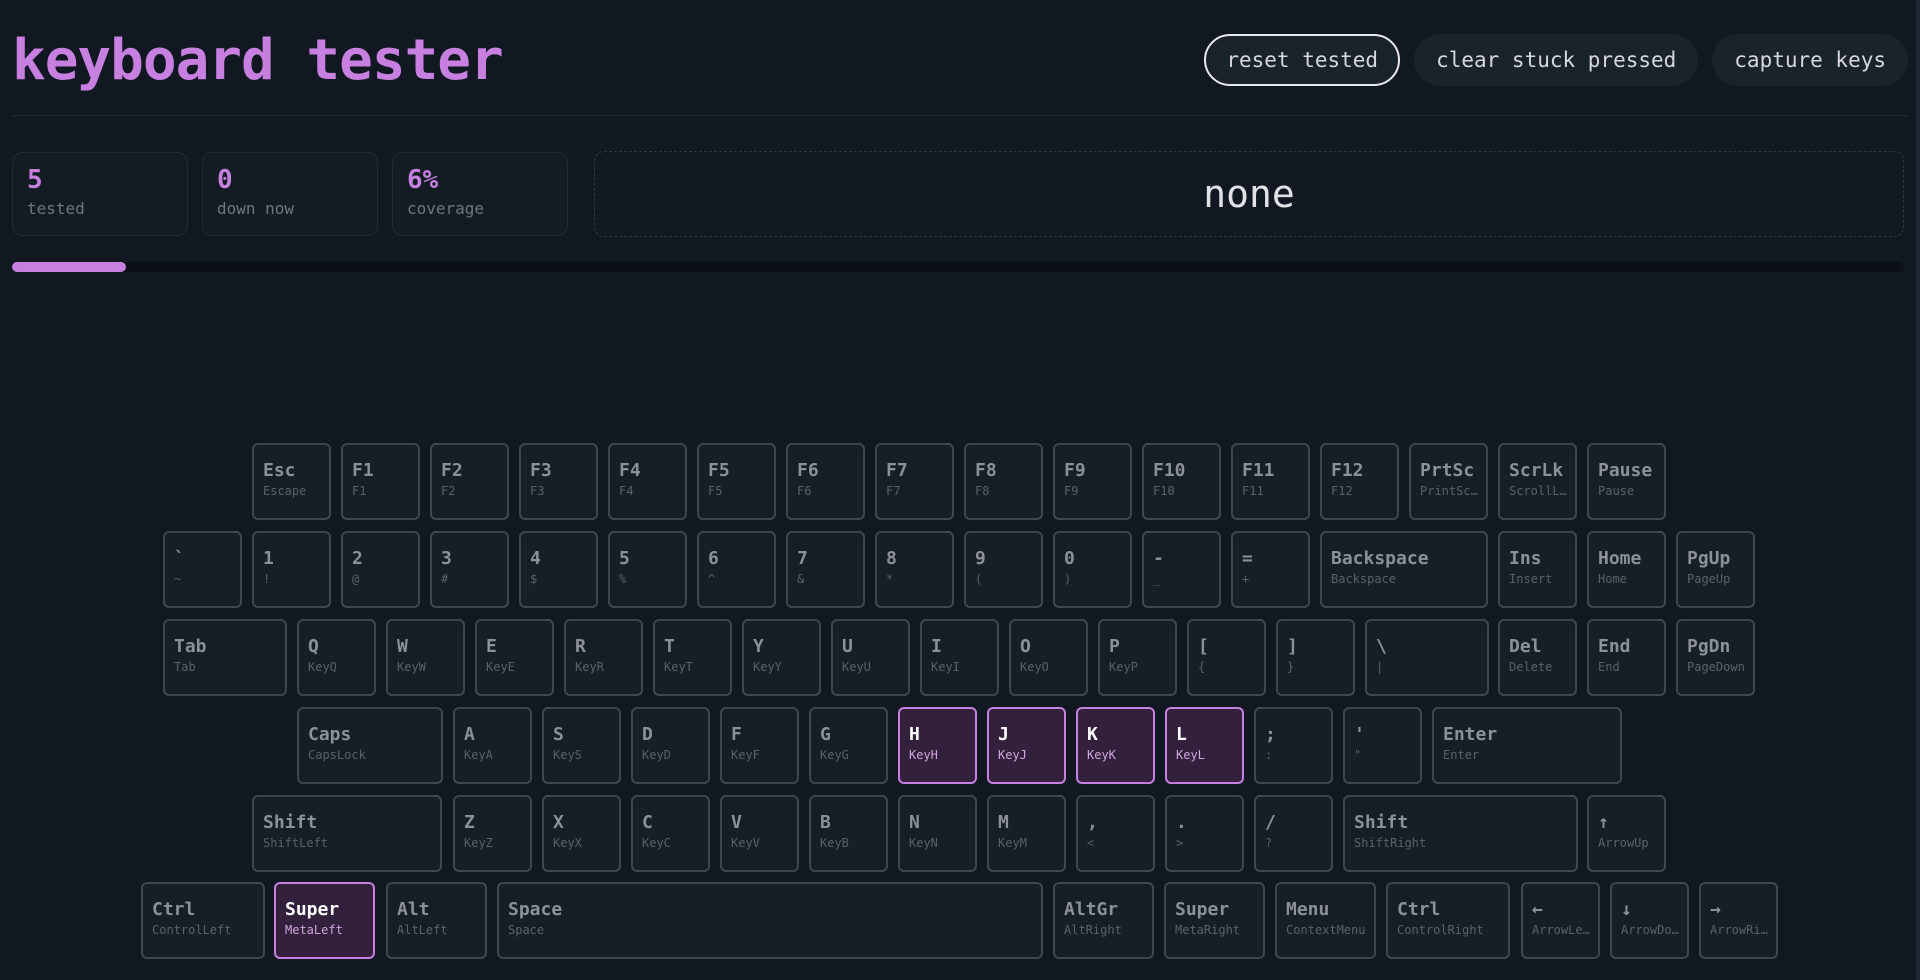 This screenshot has width=1920, height=980. I want to click on key-keye: E KeyE, so click(514, 657).